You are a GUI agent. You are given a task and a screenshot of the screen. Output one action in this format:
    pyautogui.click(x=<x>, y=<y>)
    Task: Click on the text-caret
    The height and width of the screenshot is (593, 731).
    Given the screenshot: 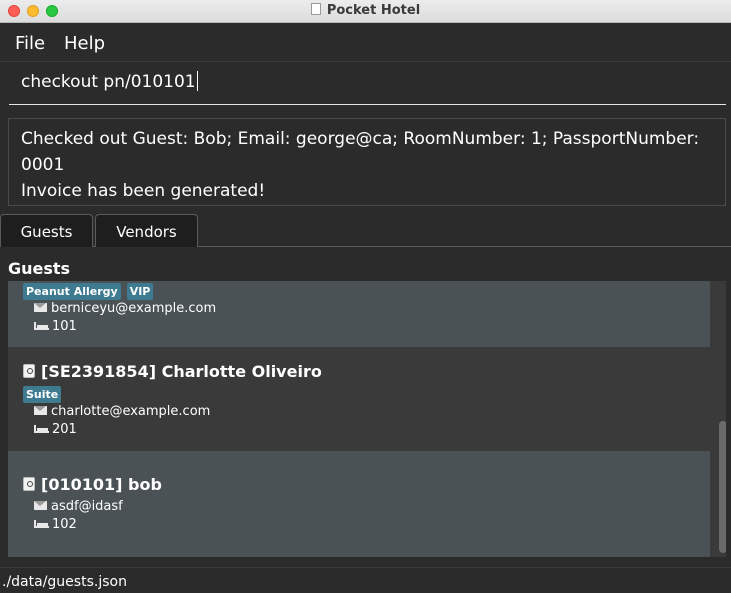 What is the action you would take?
    pyautogui.click(x=197, y=81)
    